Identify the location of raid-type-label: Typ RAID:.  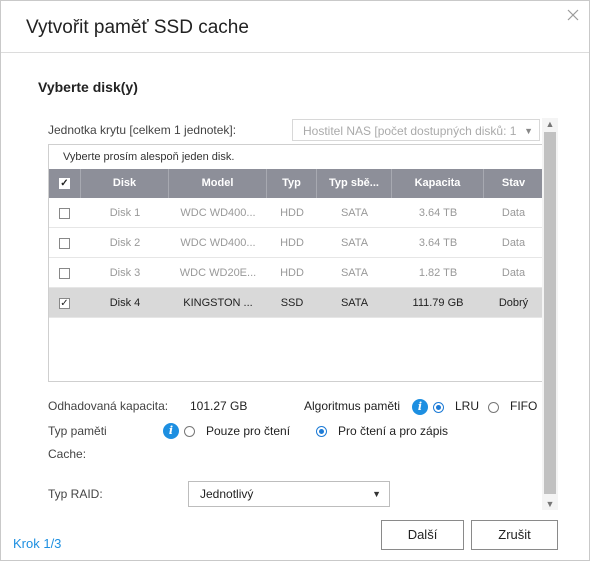
(75, 494).